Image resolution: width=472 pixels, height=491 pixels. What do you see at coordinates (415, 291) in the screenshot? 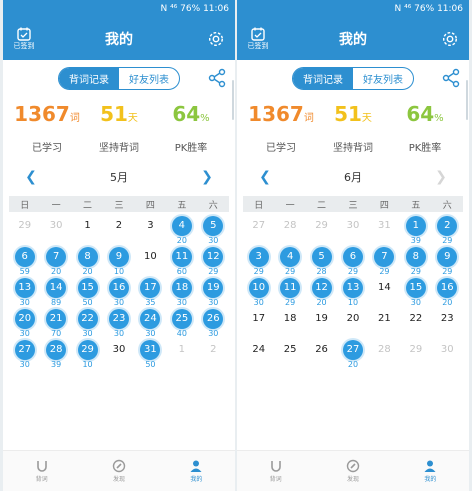
I see `calendar-day: 15 30` at bounding box center [415, 291].